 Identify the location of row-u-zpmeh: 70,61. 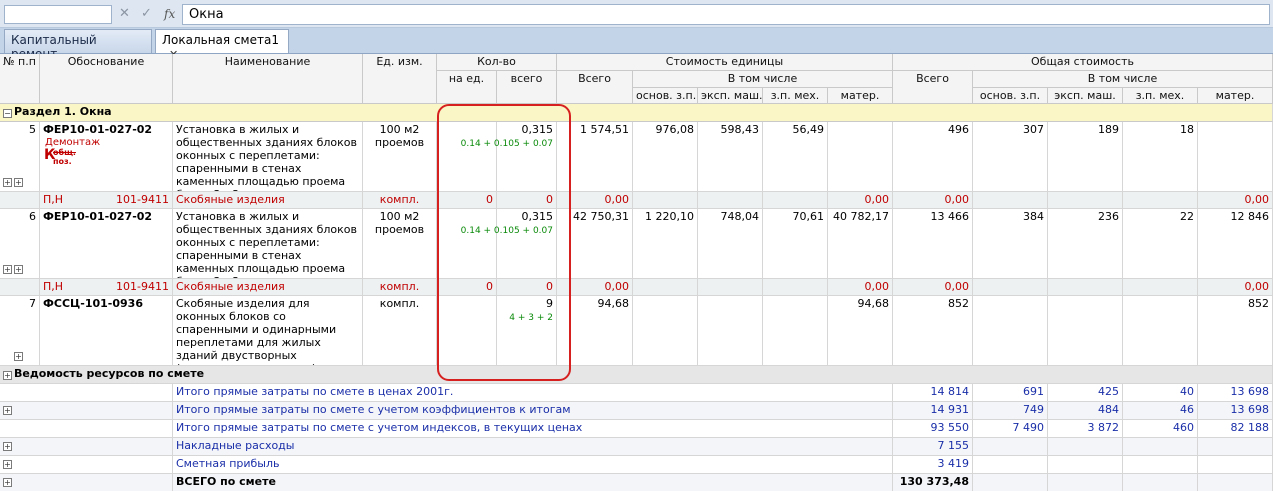
(795, 244).